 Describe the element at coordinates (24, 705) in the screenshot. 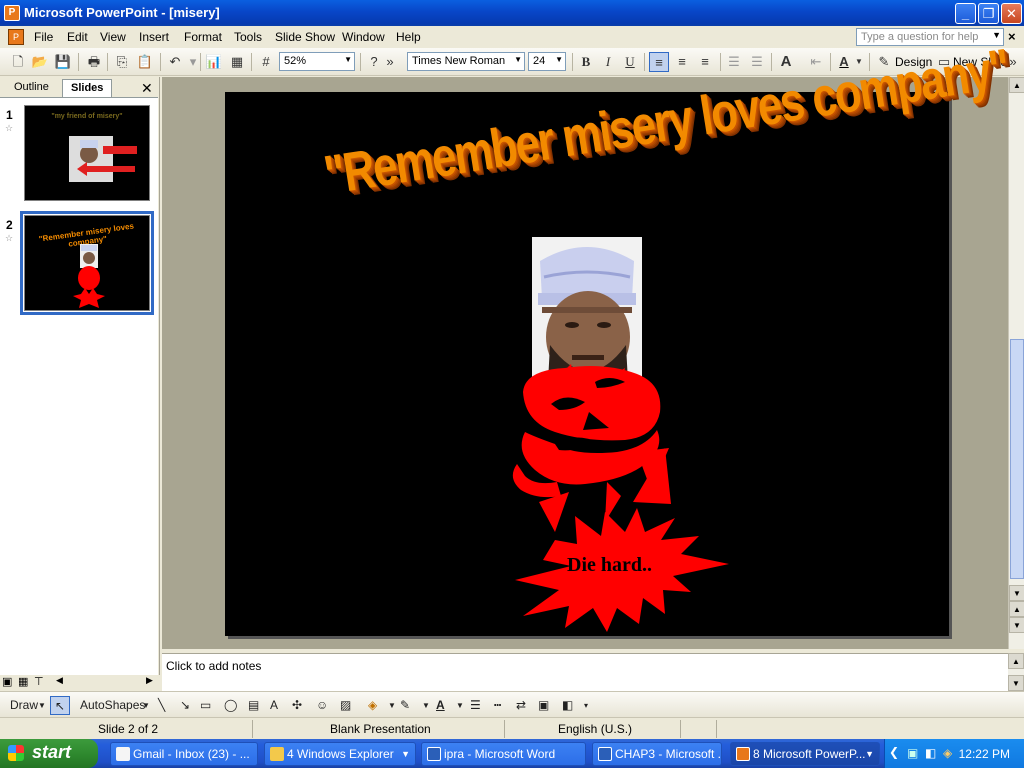

I see `draw-menu-button: Draw` at that location.